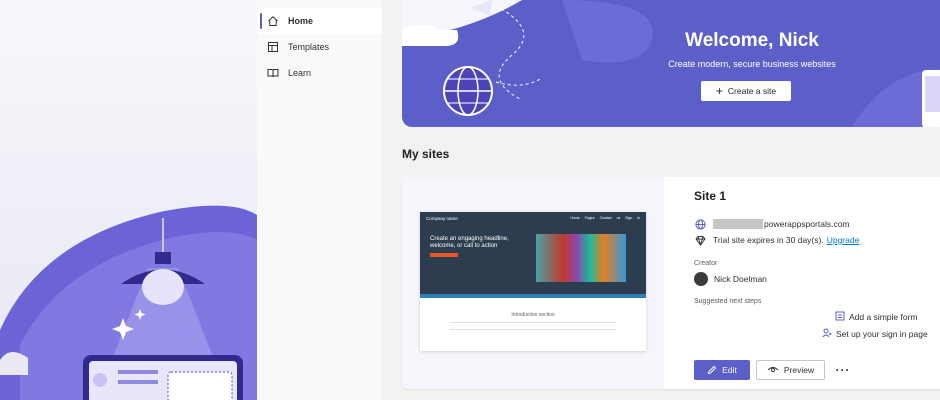 The height and width of the screenshot is (400, 940). What do you see at coordinates (444, 255) in the screenshot?
I see `thumbnail-cta` at bounding box center [444, 255].